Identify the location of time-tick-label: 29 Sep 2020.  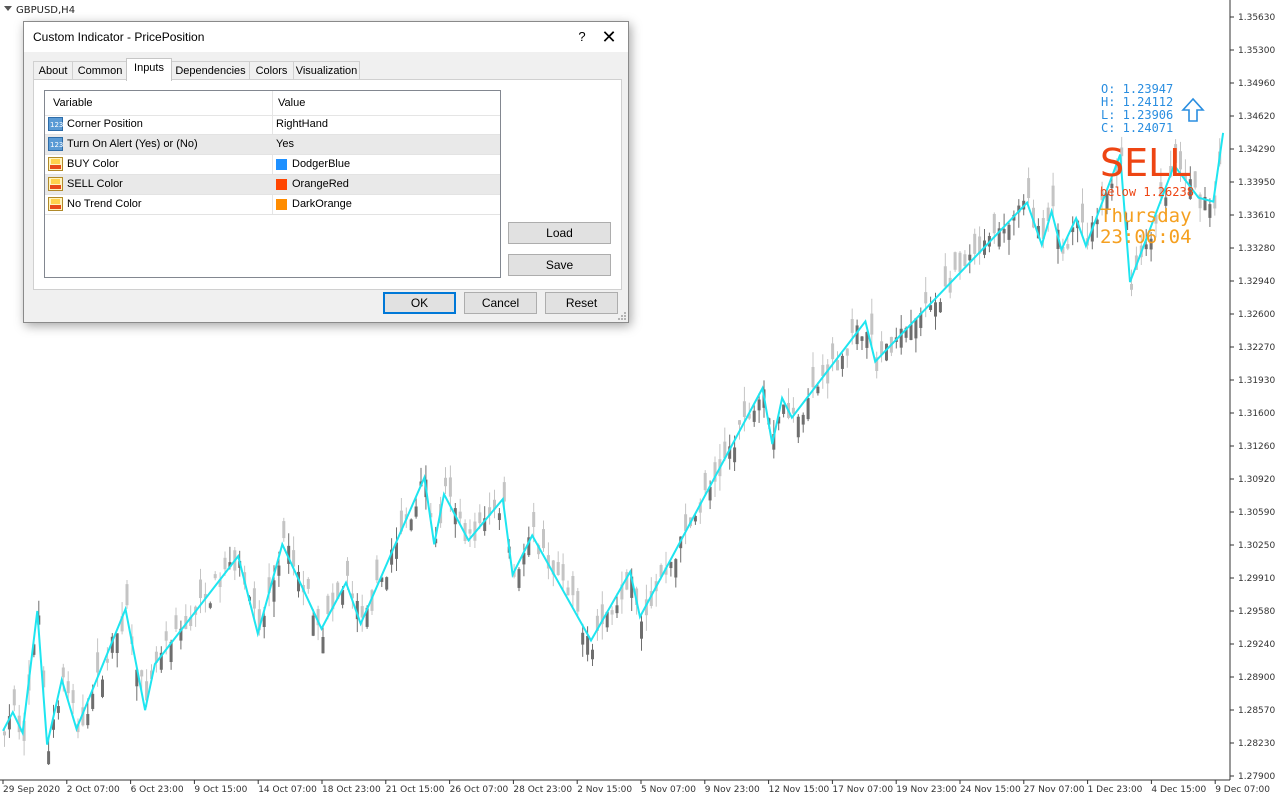
(31, 790).